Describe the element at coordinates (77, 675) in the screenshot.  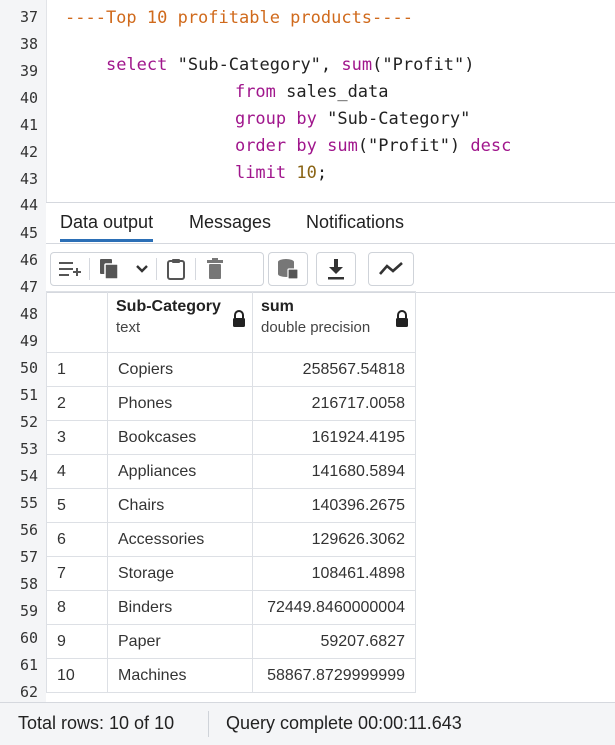
I see `row-number-cell: 10` at that location.